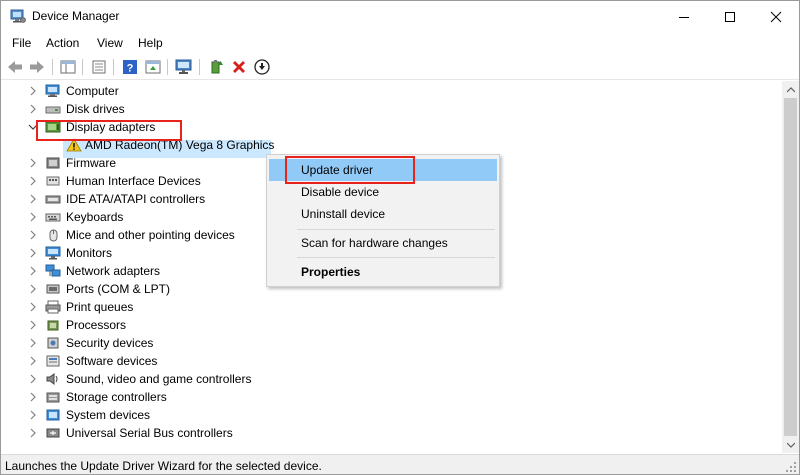  What do you see at coordinates (340, 192) in the screenshot?
I see `menu-item-label: Disable device` at bounding box center [340, 192].